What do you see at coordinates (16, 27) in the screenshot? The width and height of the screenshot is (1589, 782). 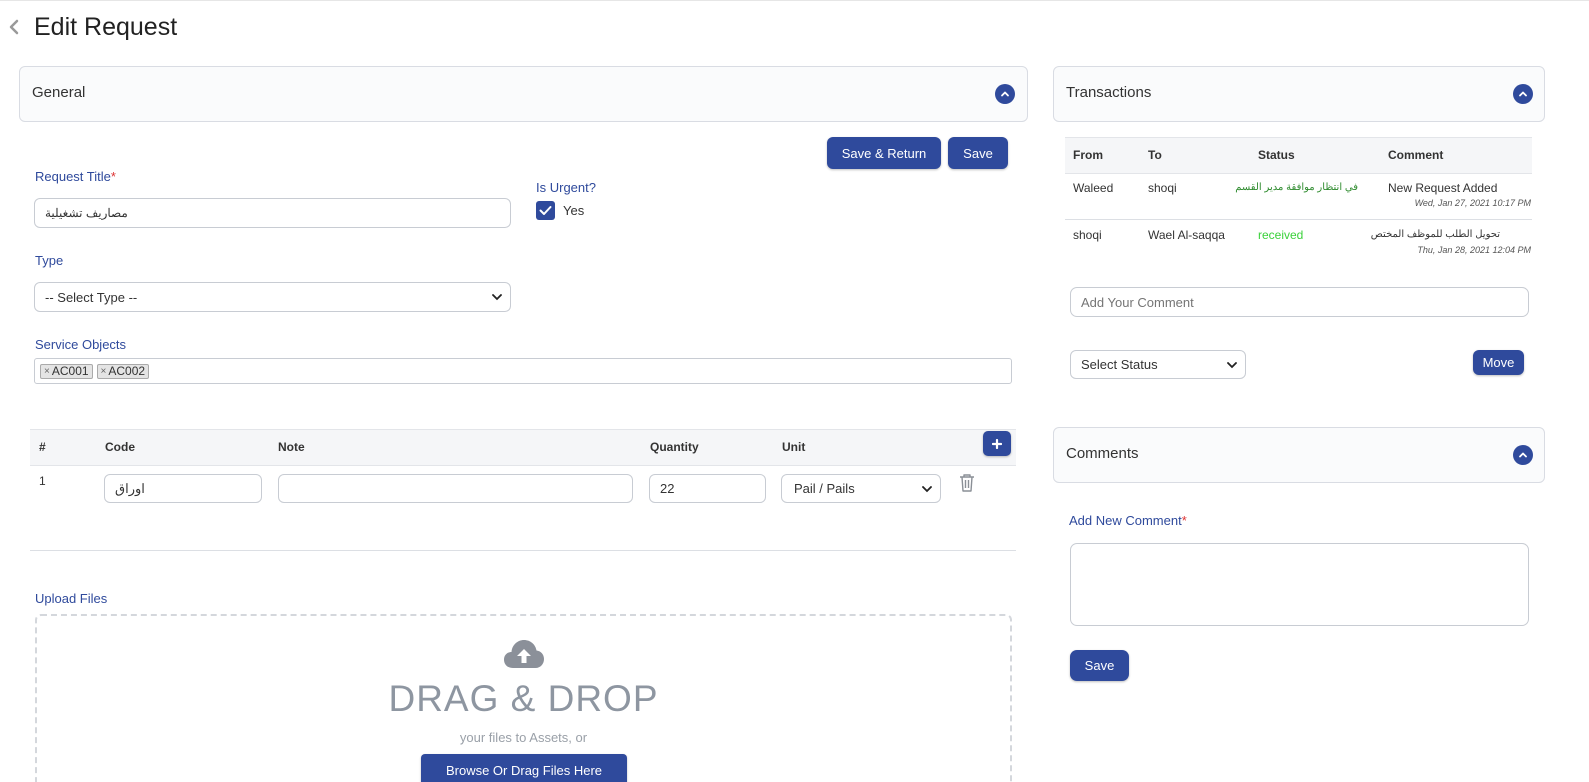 I see `back-chevron-icon` at bounding box center [16, 27].